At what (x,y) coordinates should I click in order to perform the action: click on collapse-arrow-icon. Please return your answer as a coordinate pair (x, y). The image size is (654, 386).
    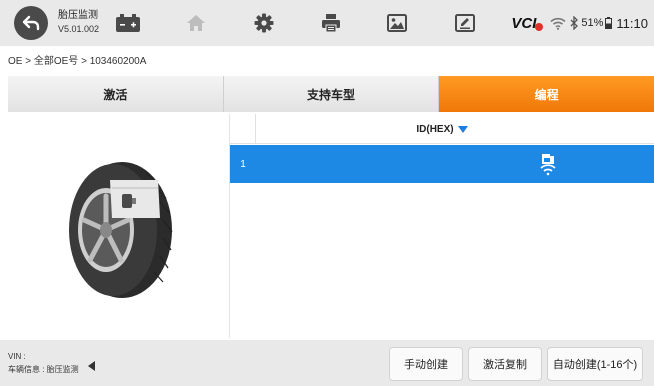
    Looking at the image, I should click on (91, 366).